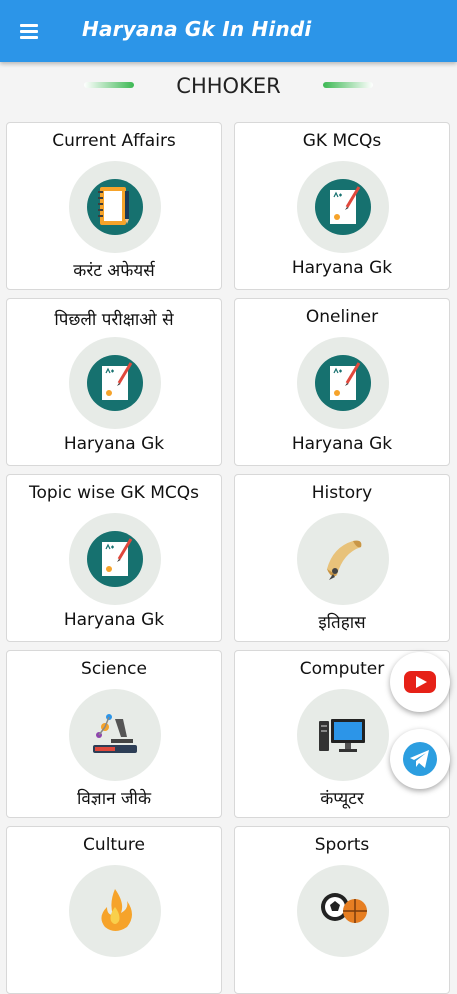 This screenshot has width=457, height=994. Describe the element at coordinates (348, 85) in the screenshot. I see `decor-line-right` at that location.